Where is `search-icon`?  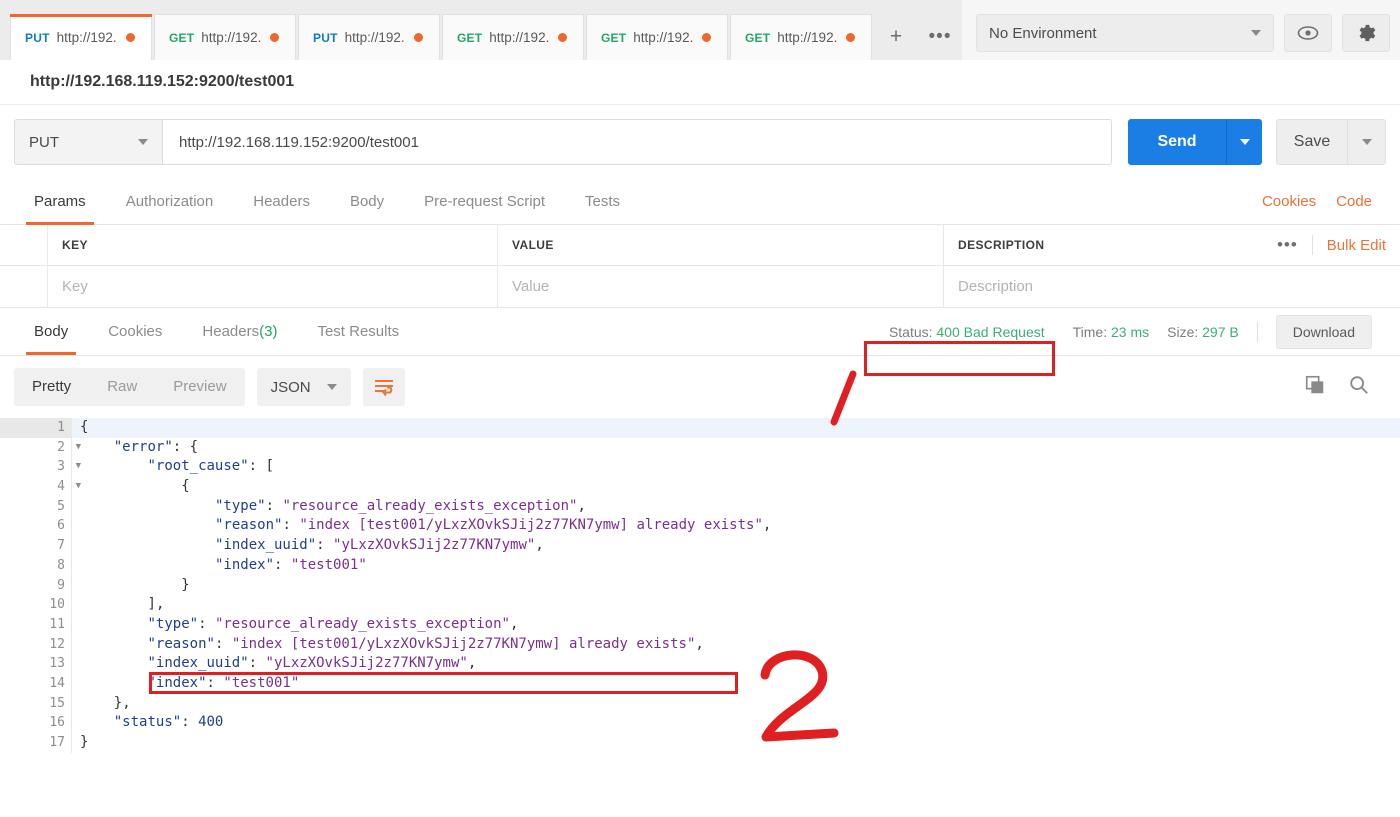 search-icon is located at coordinates (1359, 384).